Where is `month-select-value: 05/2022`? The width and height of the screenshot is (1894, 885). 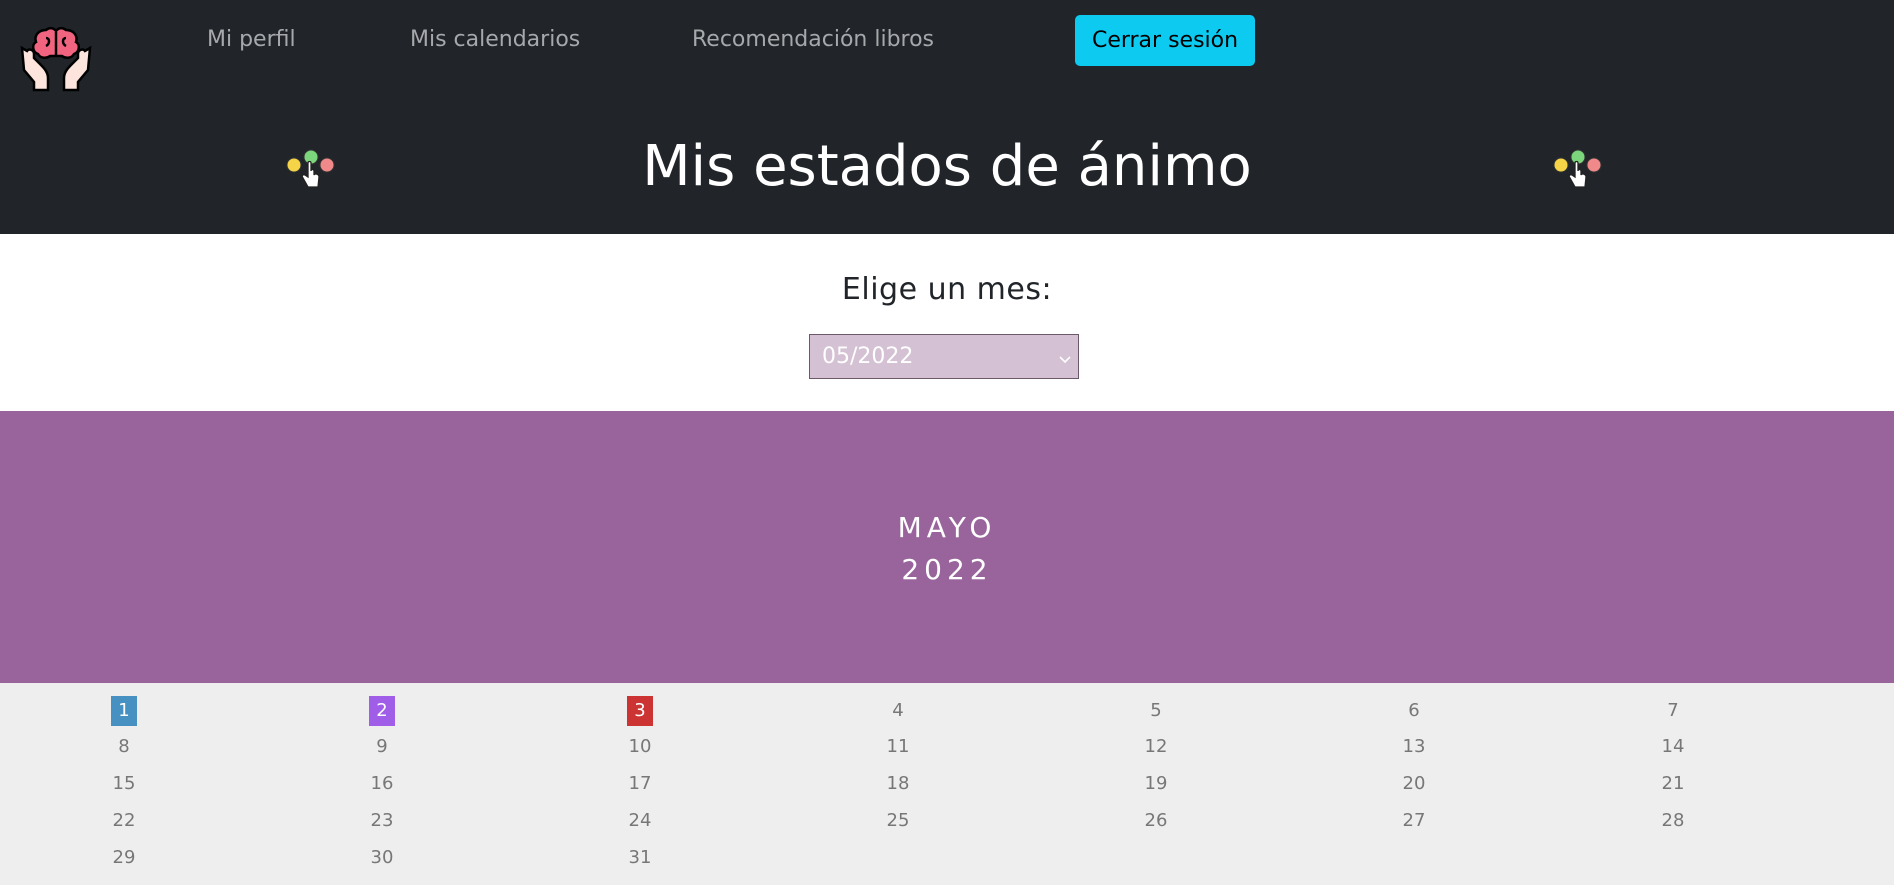
month-select-value: 05/2022 is located at coordinates (868, 356).